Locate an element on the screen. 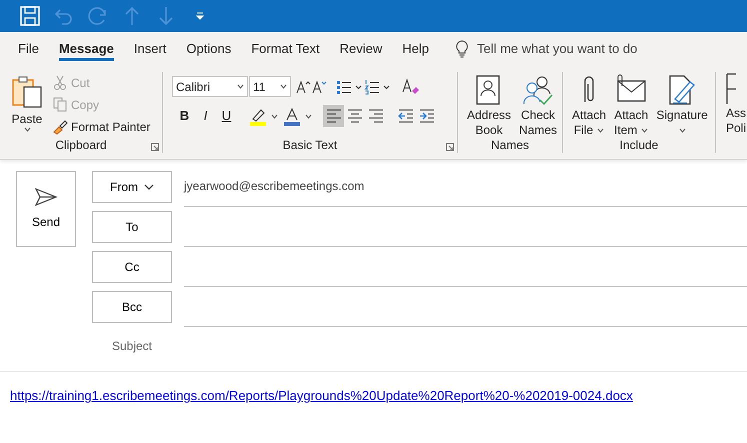 The width and height of the screenshot is (747, 443). send-icon is located at coordinates (46, 197).